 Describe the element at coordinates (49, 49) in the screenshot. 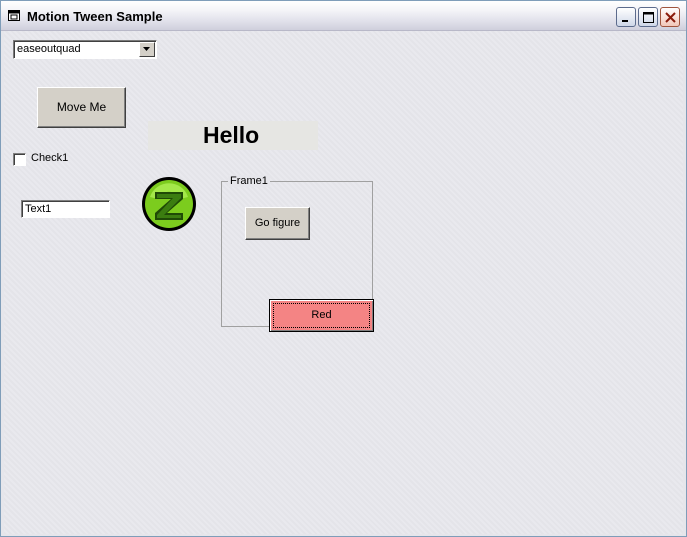

I see `easing-combo-value: easeoutquad` at that location.